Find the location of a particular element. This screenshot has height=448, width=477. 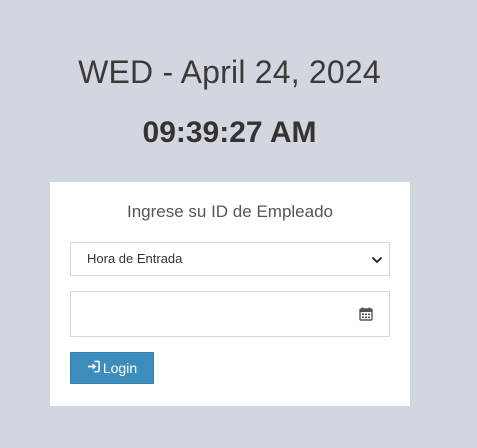

current-time: 09:39:27 AM is located at coordinates (229, 132).